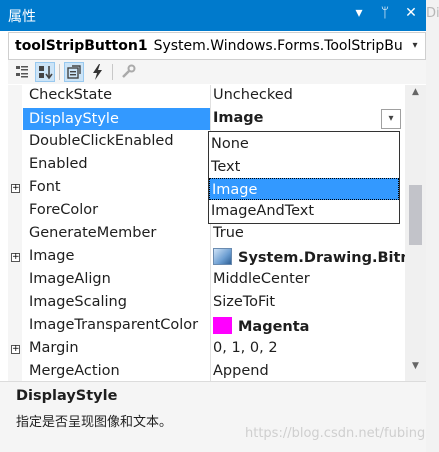  What do you see at coordinates (245, 348) in the screenshot?
I see `property-value: 0, 1, 0, 2` at bounding box center [245, 348].